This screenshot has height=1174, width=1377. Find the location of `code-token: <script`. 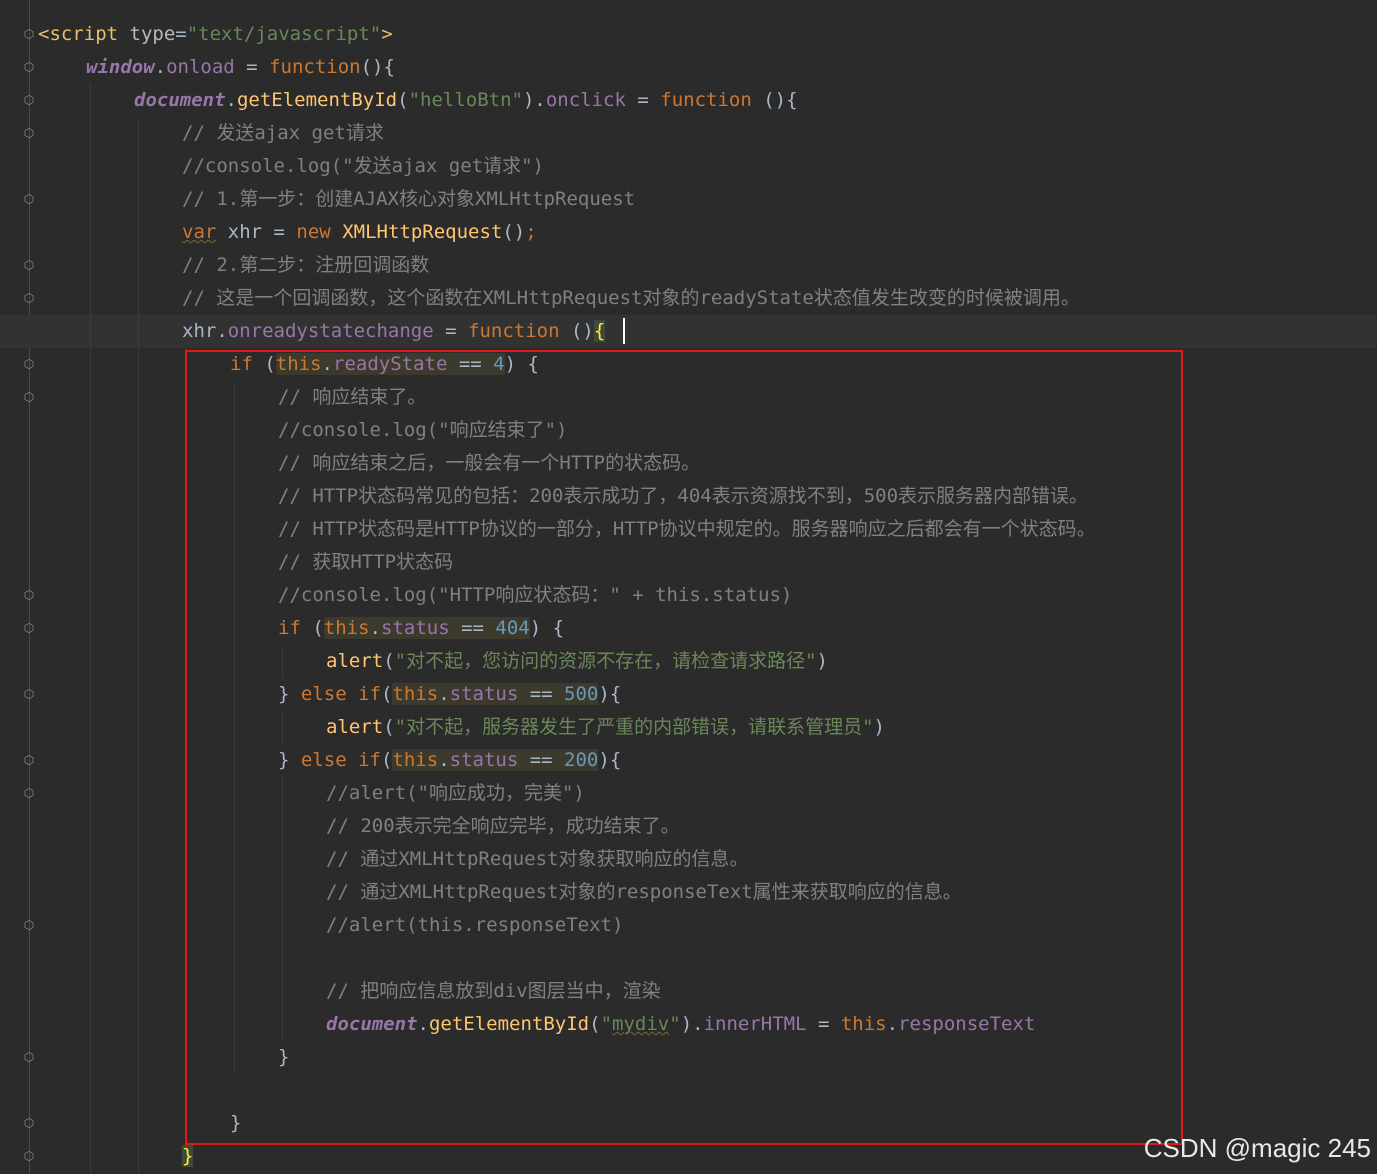

code-token: <script is located at coordinates (84, 34).